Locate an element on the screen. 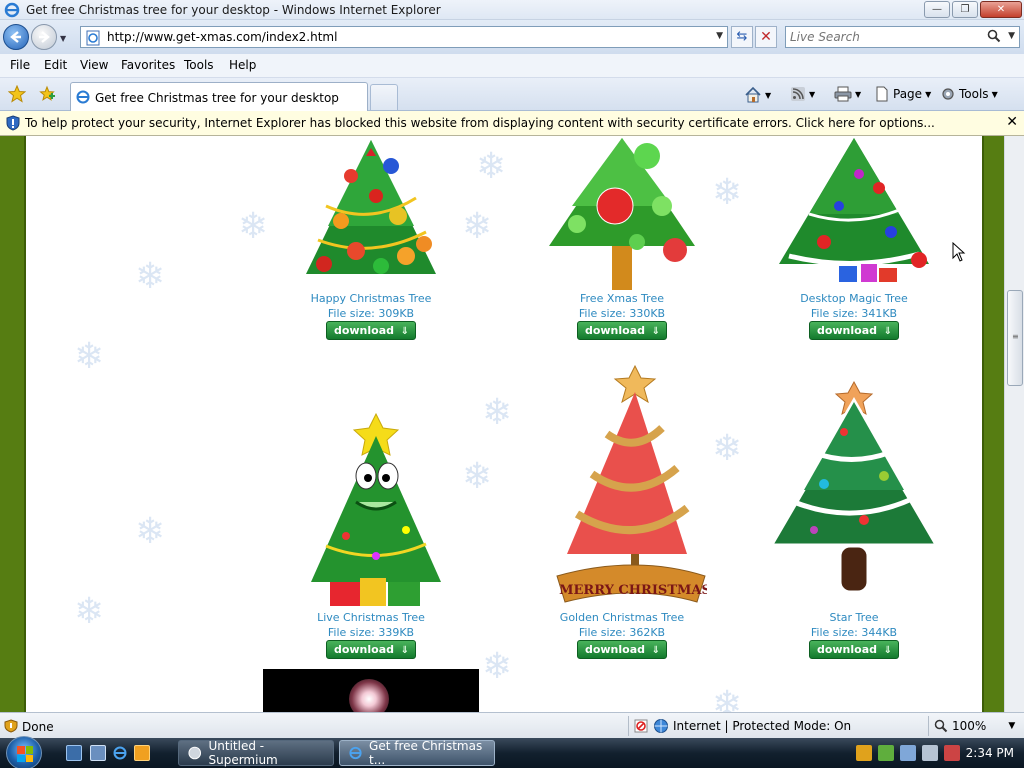 Image resolution: width=1024 pixels, height=768 pixels. product-name: Live Christmas Tree is located at coordinates (371, 617).